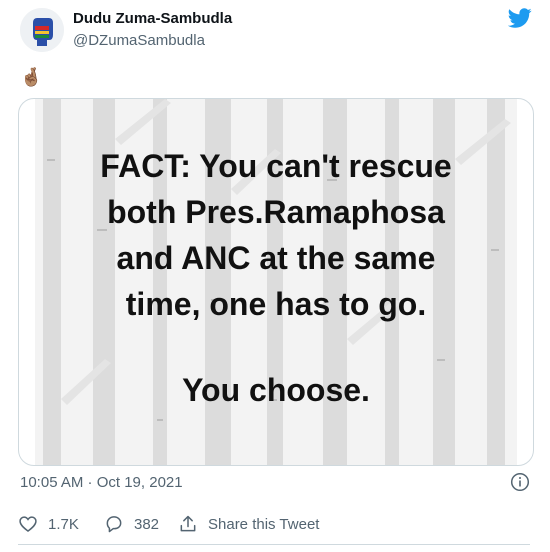  What do you see at coordinates (274, 544) in the screenshot?
I see `divider` at bounding box center [274, 544].